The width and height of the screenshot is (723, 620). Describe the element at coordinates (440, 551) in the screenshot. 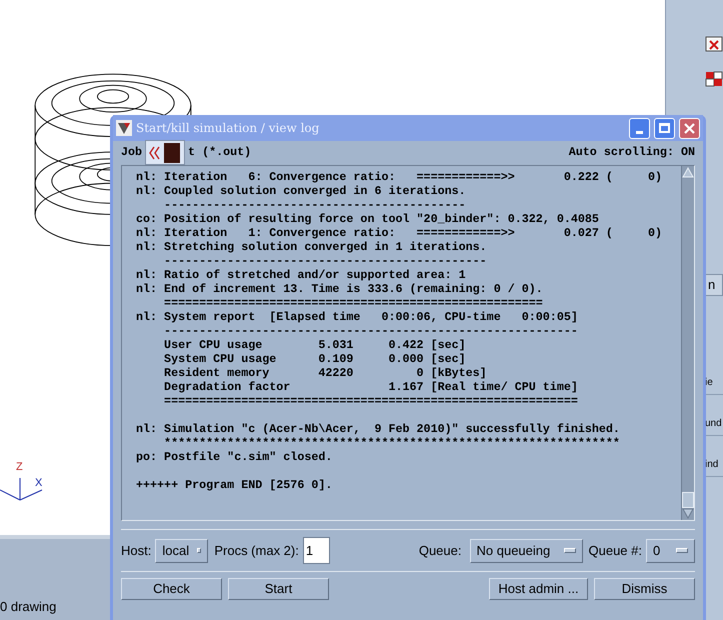

I see `queue-label: Queue:` at that location.